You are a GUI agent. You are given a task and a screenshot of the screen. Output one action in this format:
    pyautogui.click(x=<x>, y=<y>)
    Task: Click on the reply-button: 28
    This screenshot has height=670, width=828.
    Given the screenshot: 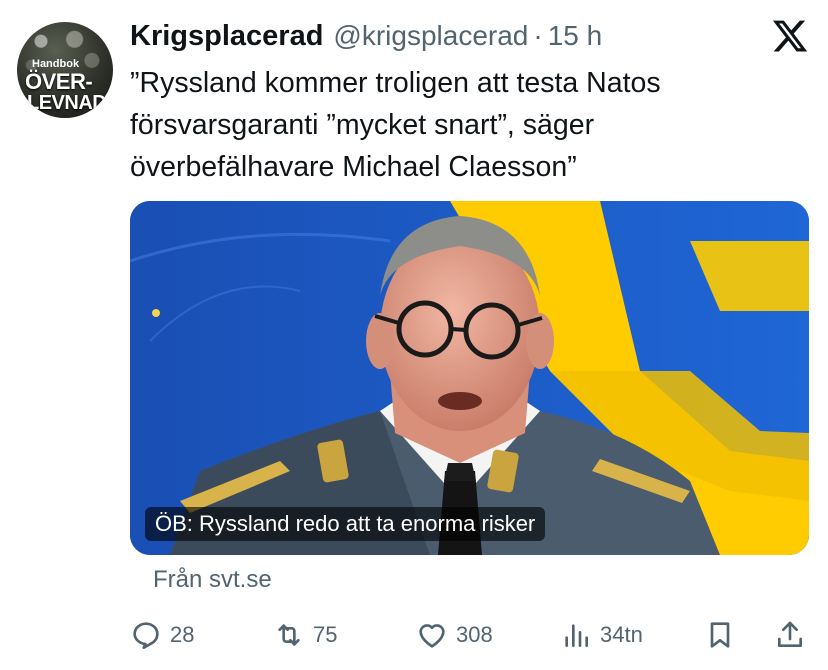 What is the action you would take?
    pyautogui.click(x=162, y=635)
    